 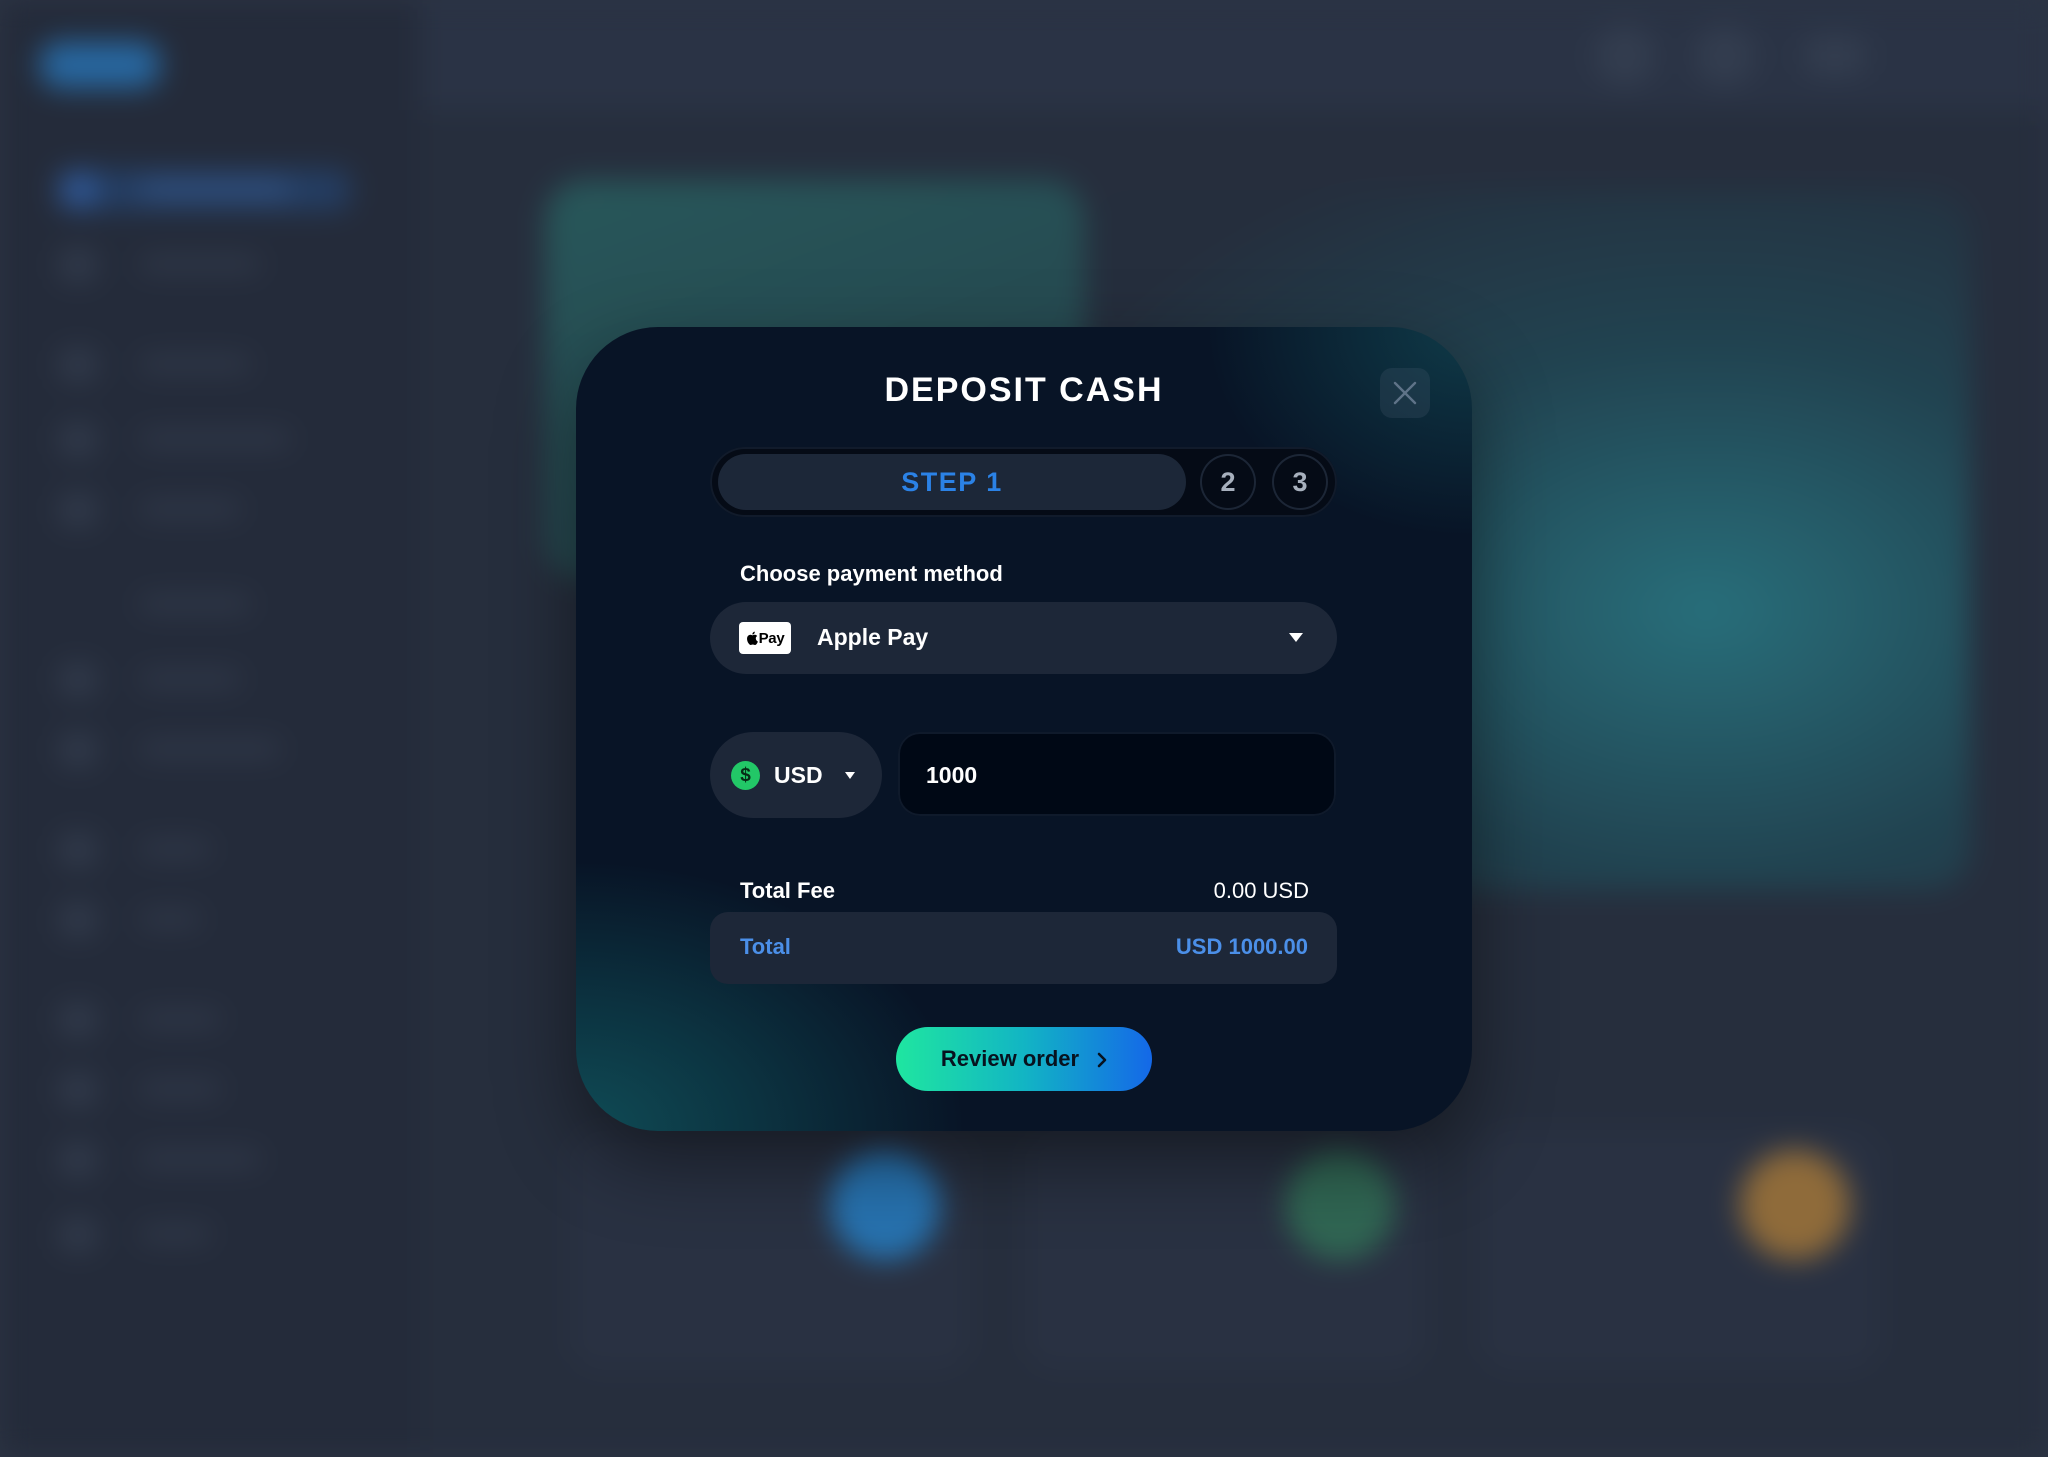 I want to click on payment-method-select: Pay Apple Pay, so click(x=1023, y=638).